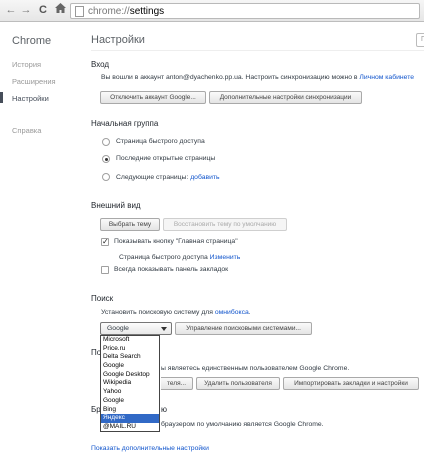  Describe the element at coordinates (43, 10) in the screenshot. I see `reload-icon: C` at that location.